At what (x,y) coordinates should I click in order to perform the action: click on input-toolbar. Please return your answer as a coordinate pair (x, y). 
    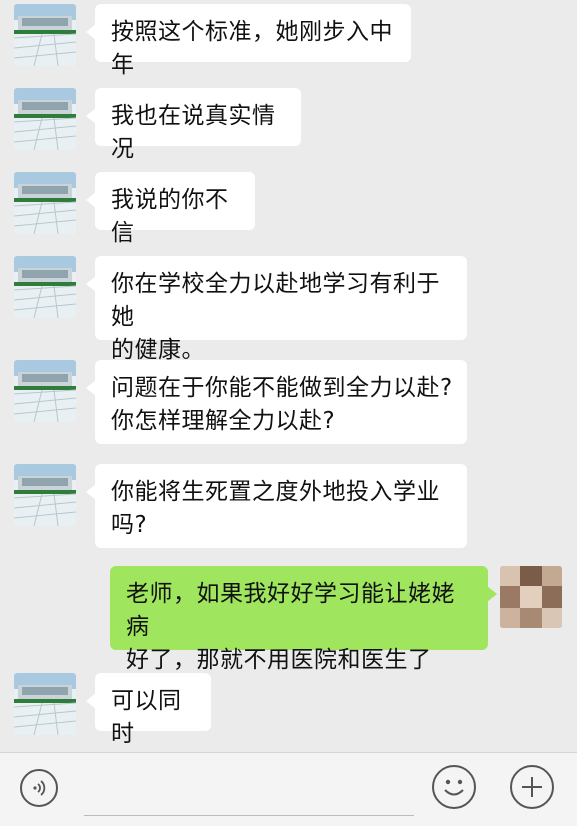
    Looking at the image, I should click on (288, 789).